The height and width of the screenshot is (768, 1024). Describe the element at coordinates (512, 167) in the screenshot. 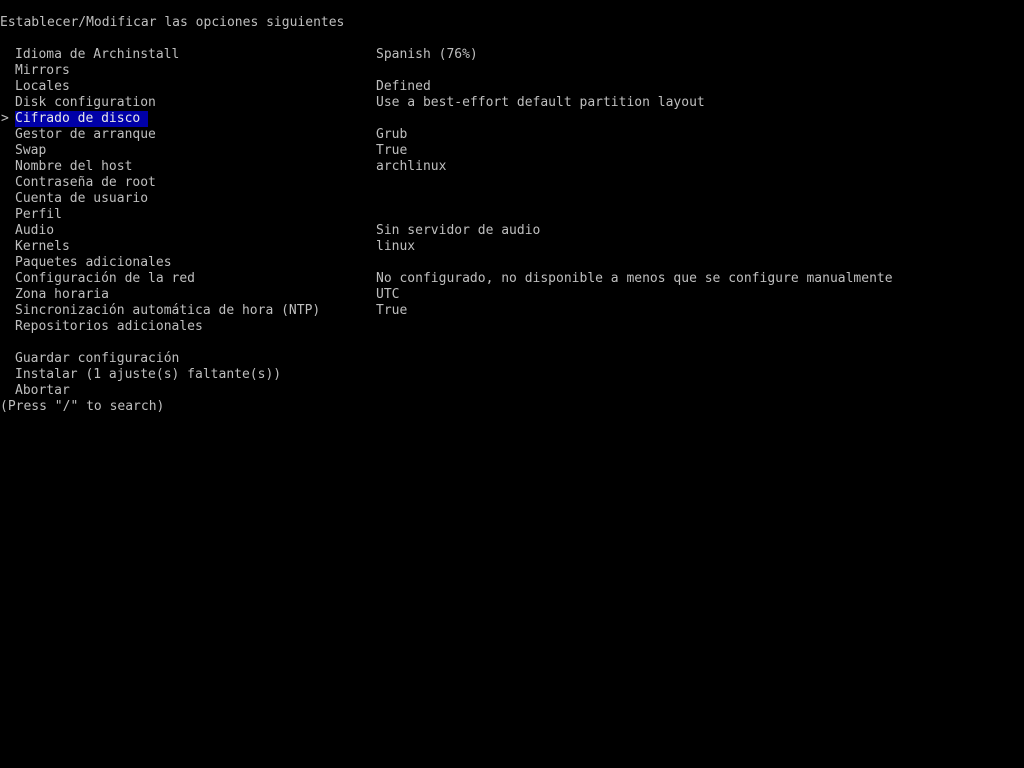

I see `menu-item-hostname: Nombre del host archlinux` at that location.